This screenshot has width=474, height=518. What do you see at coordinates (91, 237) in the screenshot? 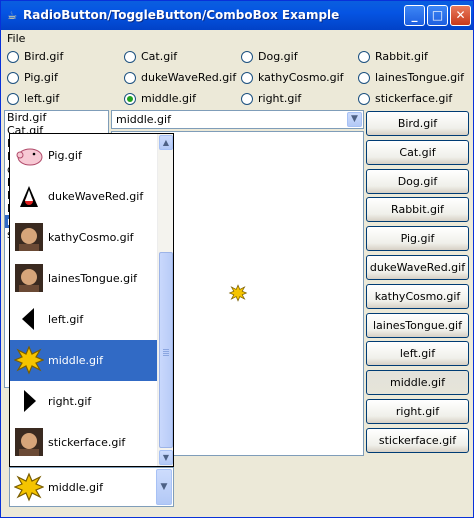
I see `list-item-label: kathyCosmo.gif` at bounding box center [91, 237].